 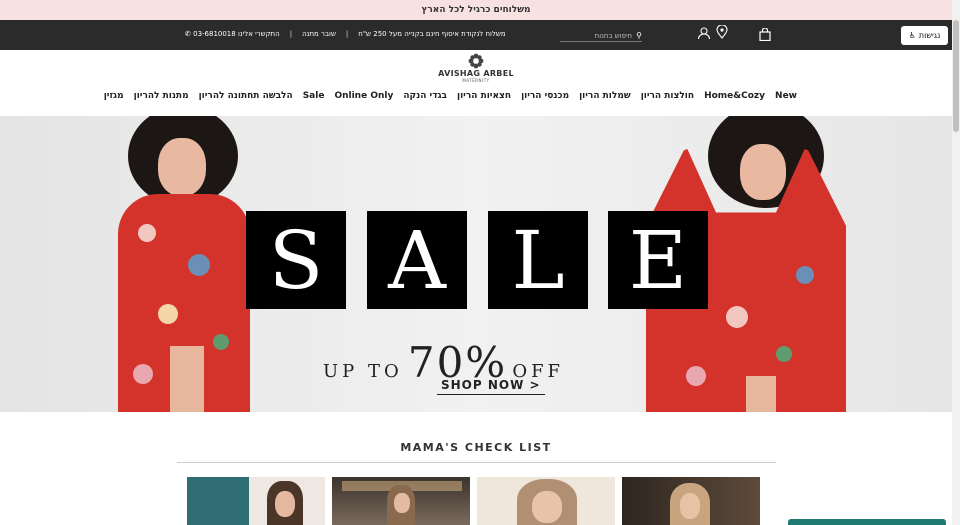 What do you see at coordinates (296, 260) in the screenshot?
I see `sale-letter-s: S` at bounding box center [296, 260].